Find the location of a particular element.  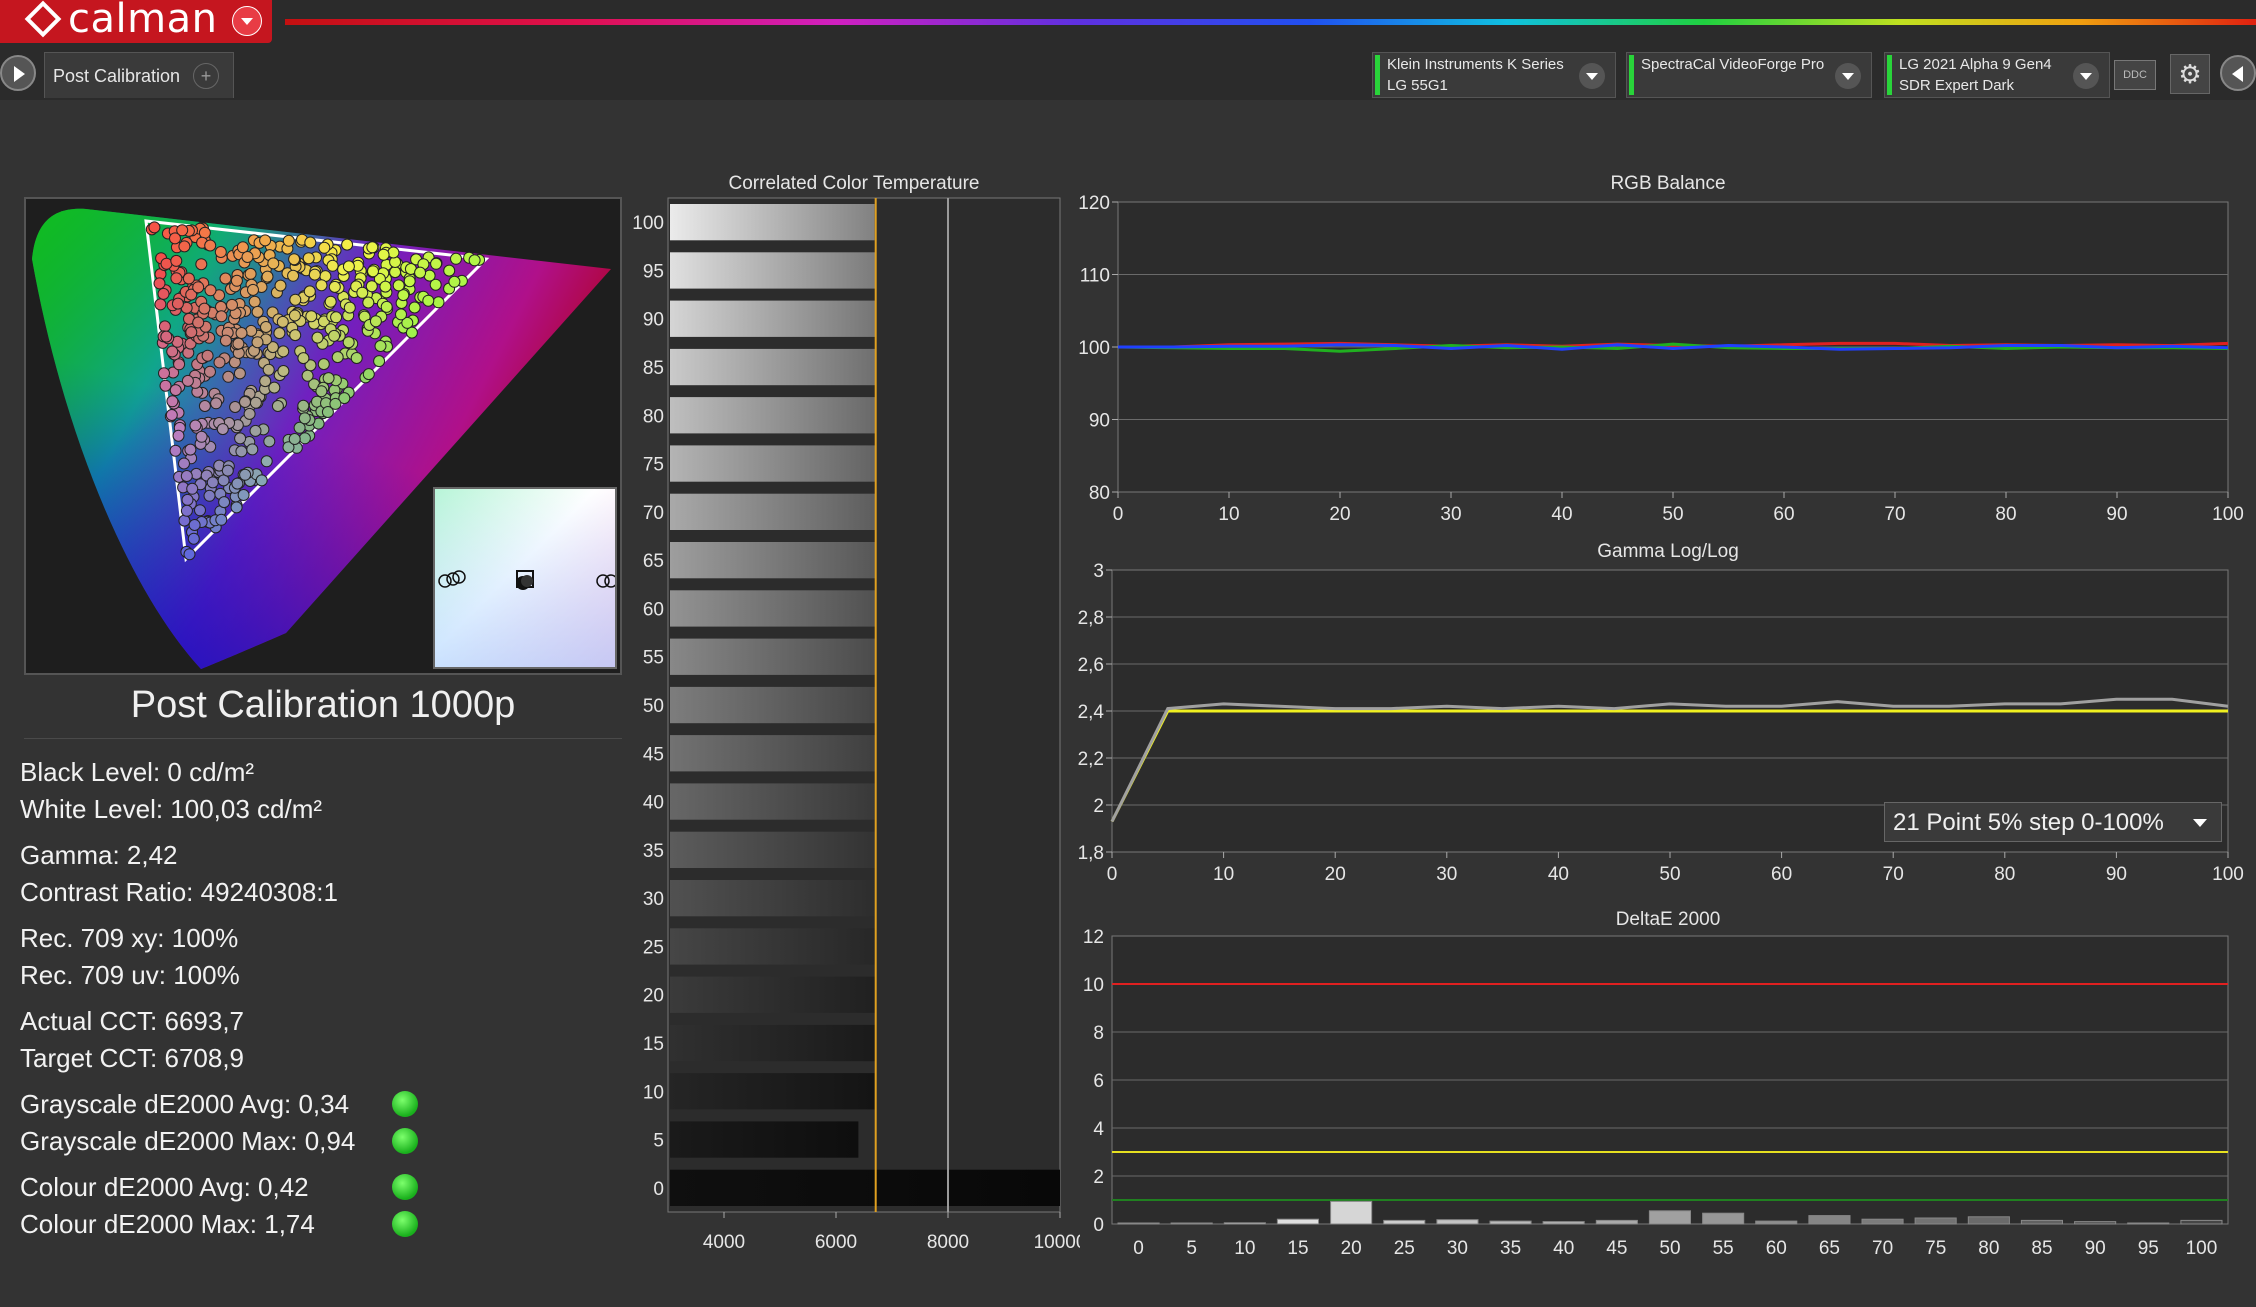

cct-y-tick-label: 5 is located at coordinates (658, 1141).